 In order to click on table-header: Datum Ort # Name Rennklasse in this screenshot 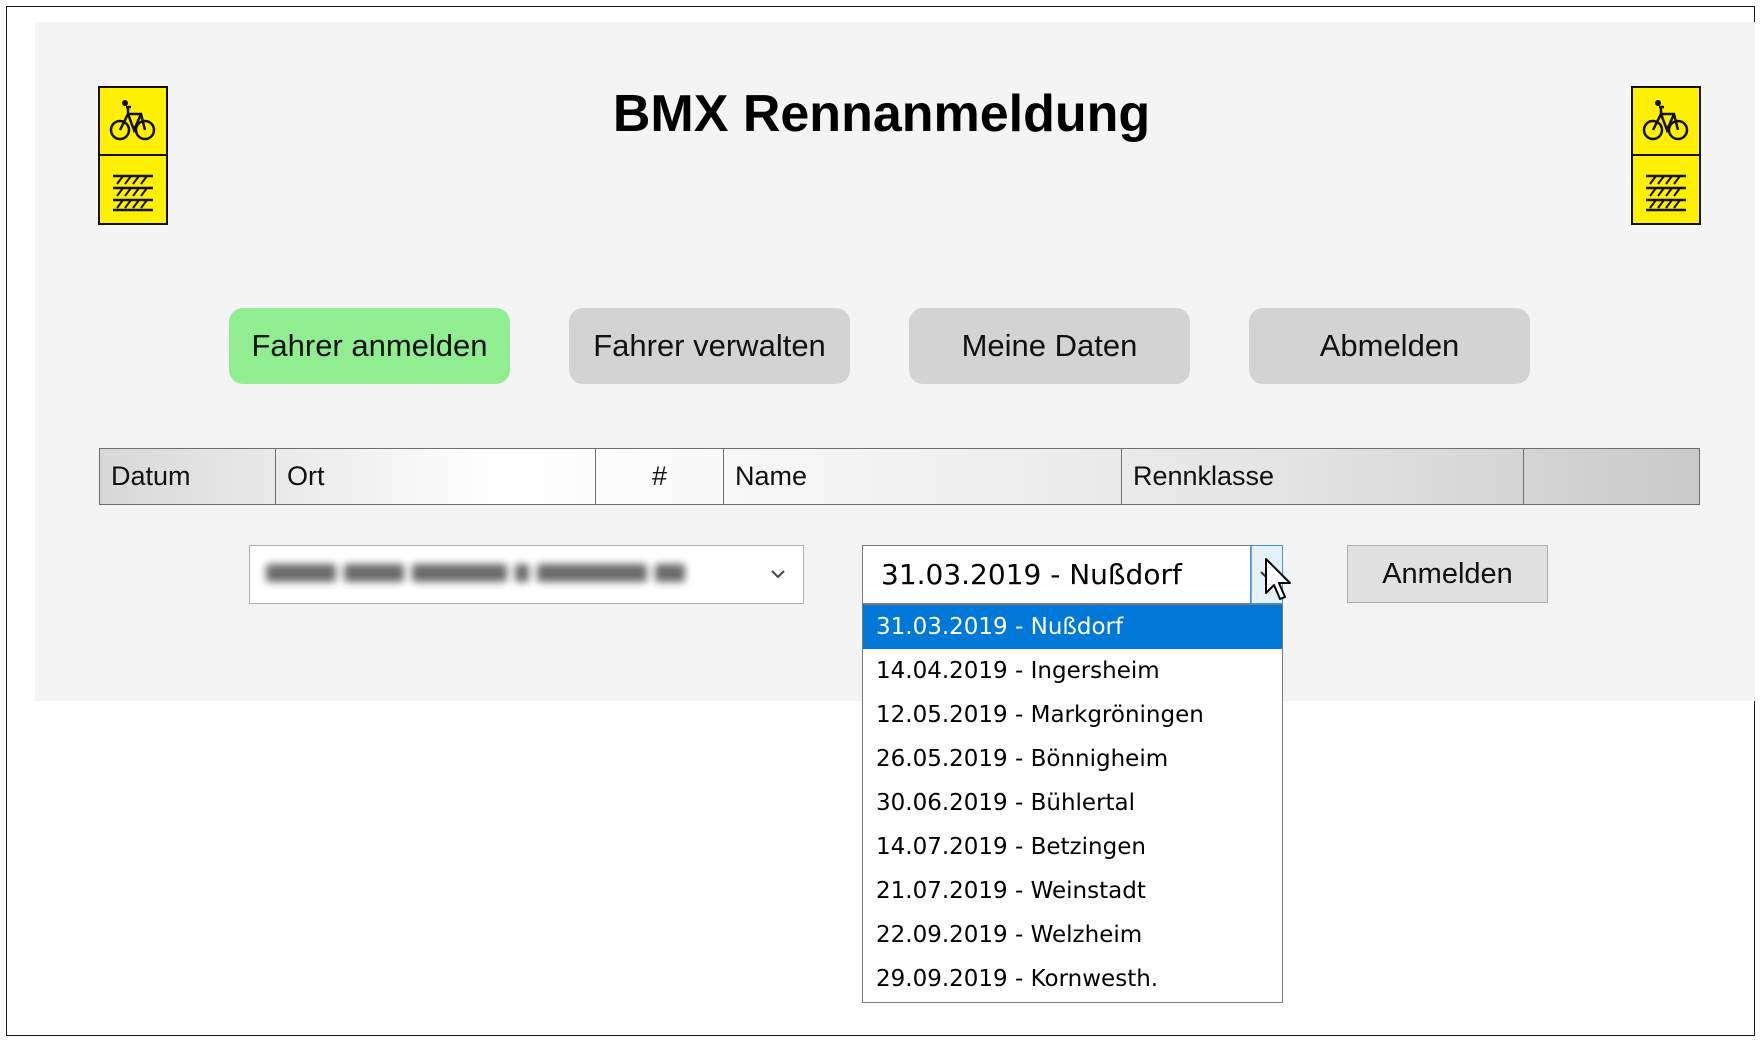, I will do `click(899, 476)`.